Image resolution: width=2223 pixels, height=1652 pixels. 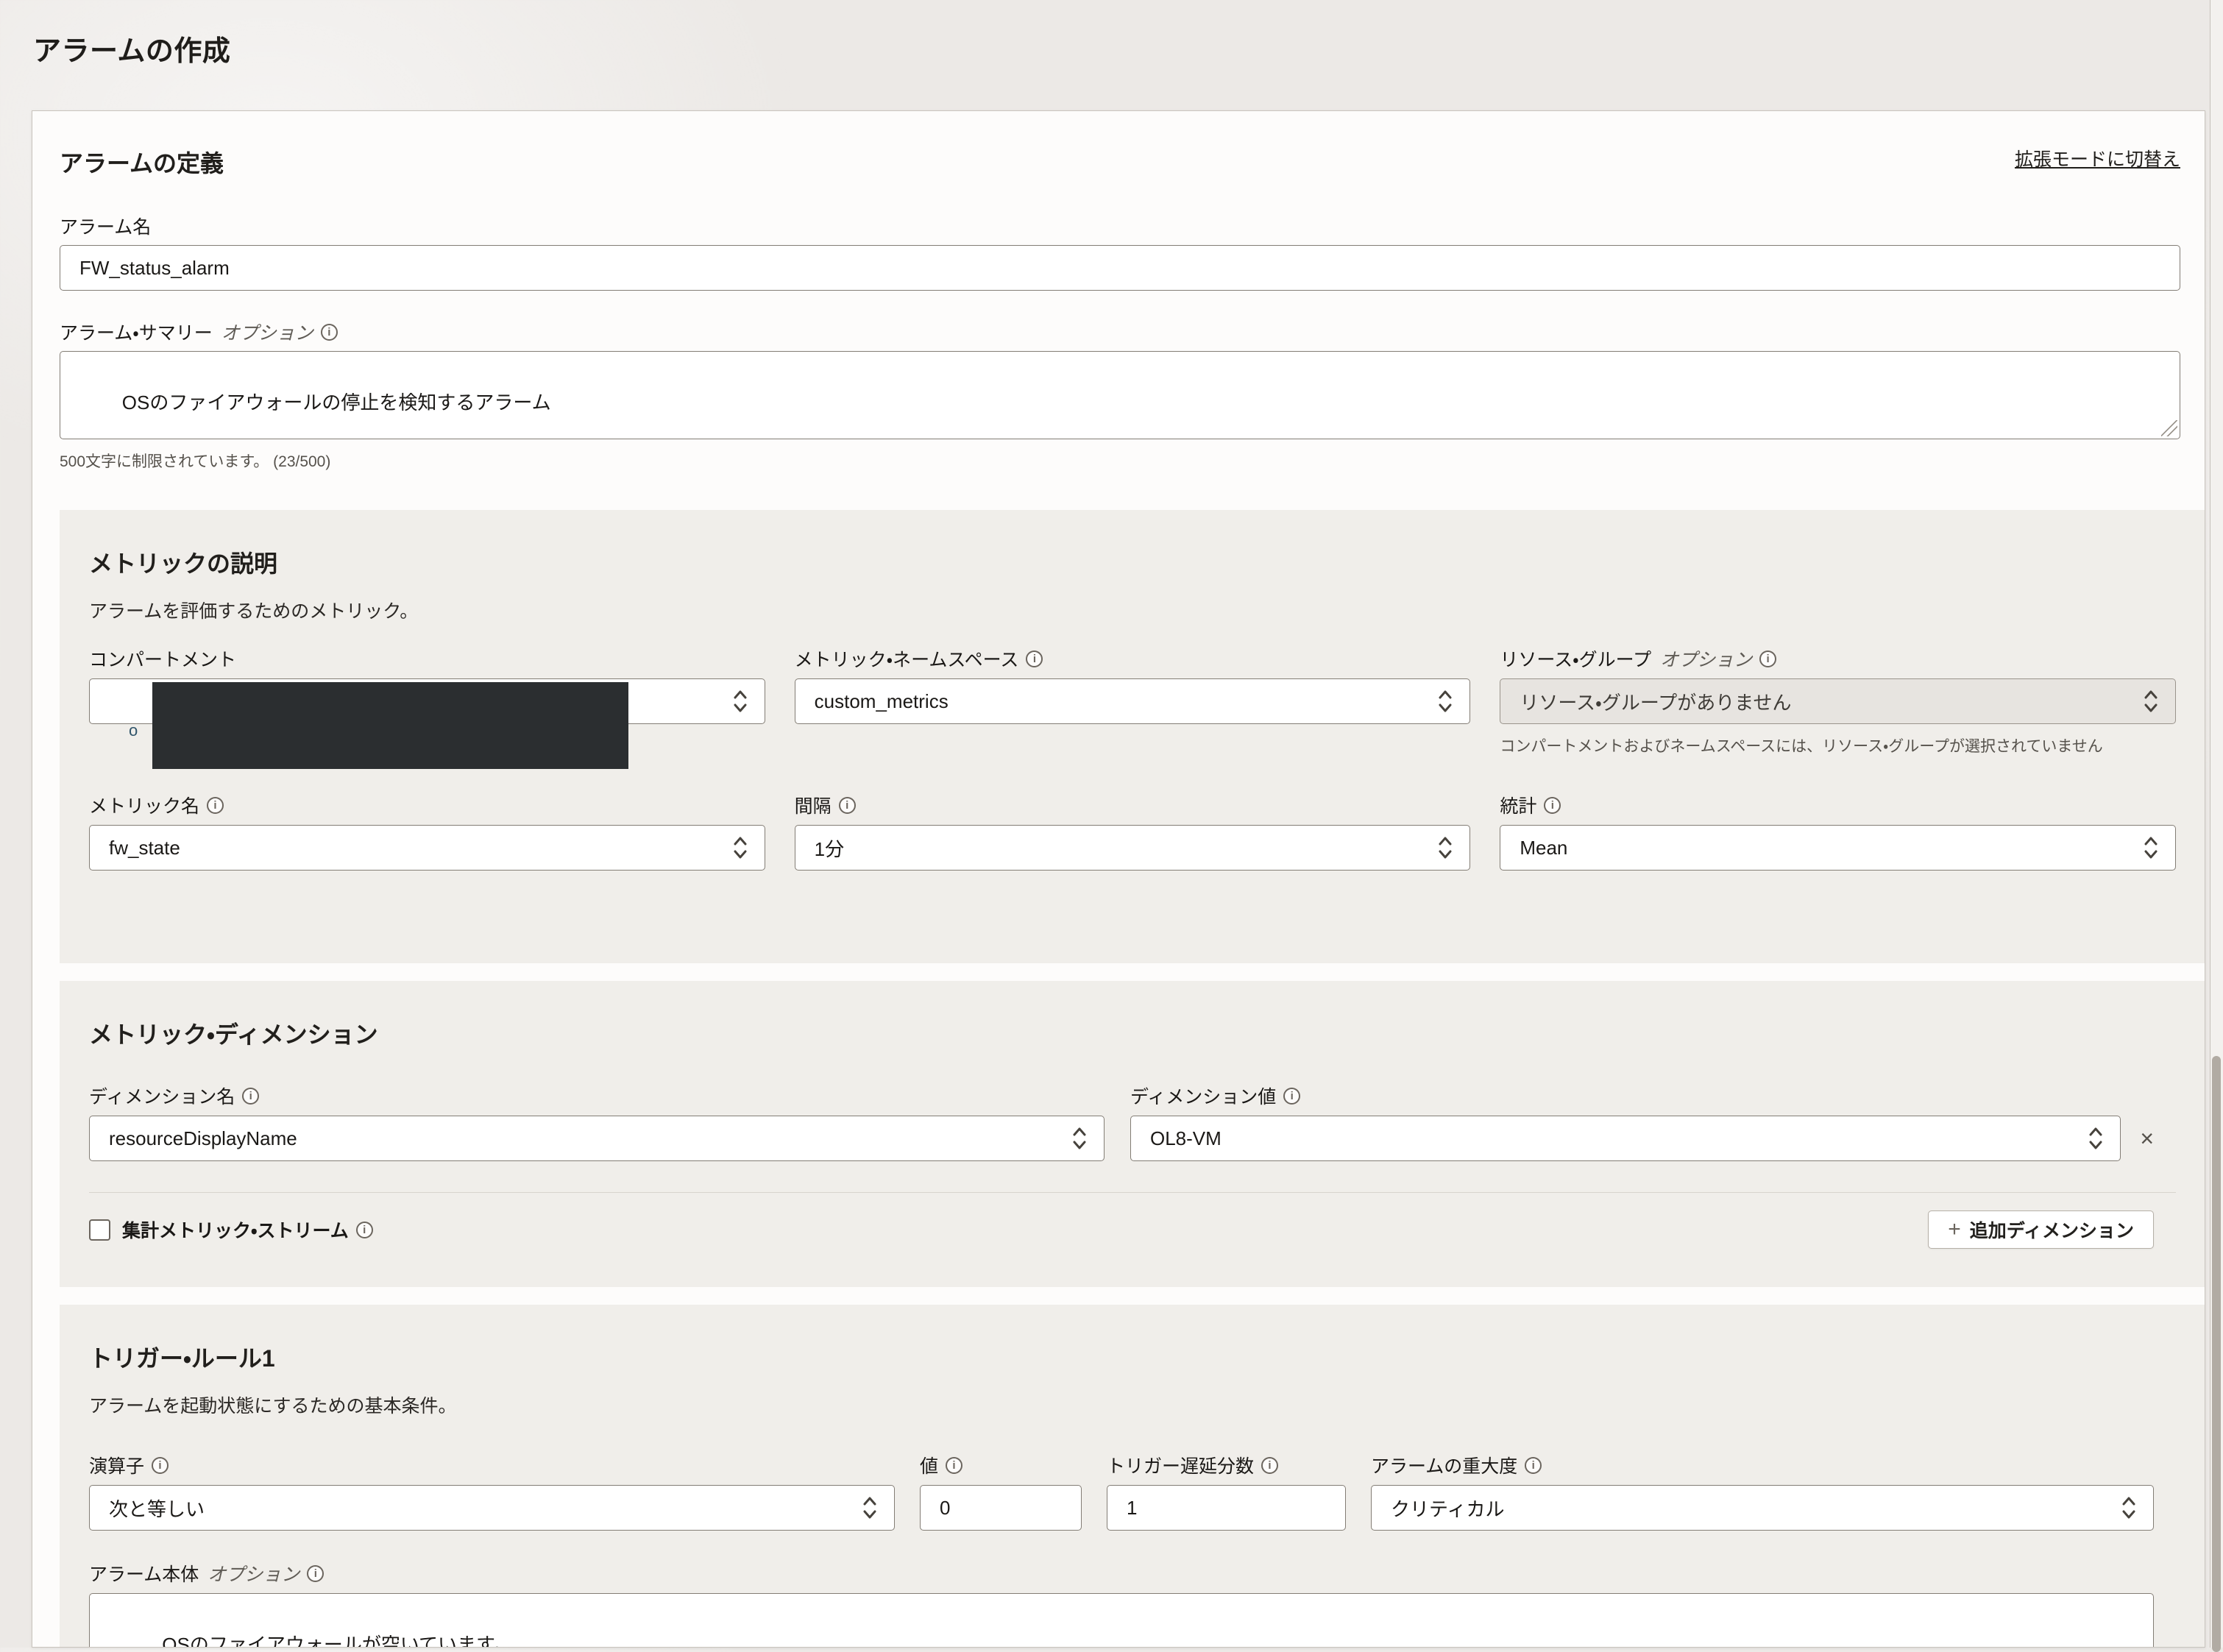 I want to click on alarm-body-optional-tag: オプション, so click(x=254, y=1574).